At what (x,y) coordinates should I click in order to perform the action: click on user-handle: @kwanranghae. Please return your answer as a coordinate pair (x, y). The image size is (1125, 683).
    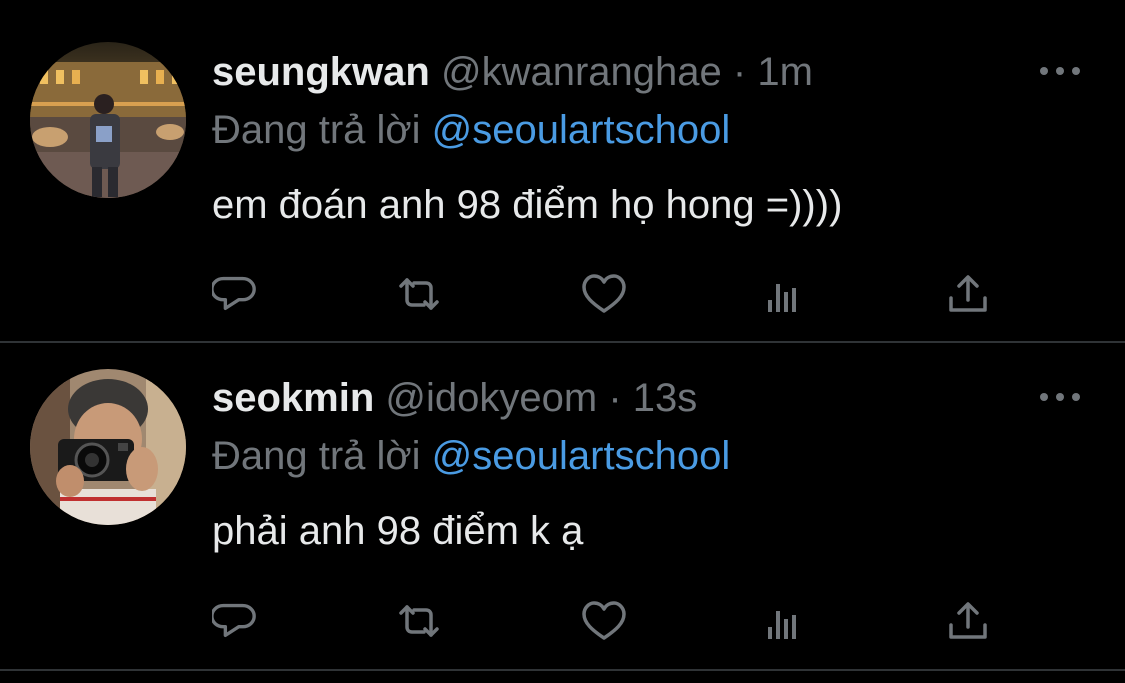
    Looking at the image, I should click on (581, 72).